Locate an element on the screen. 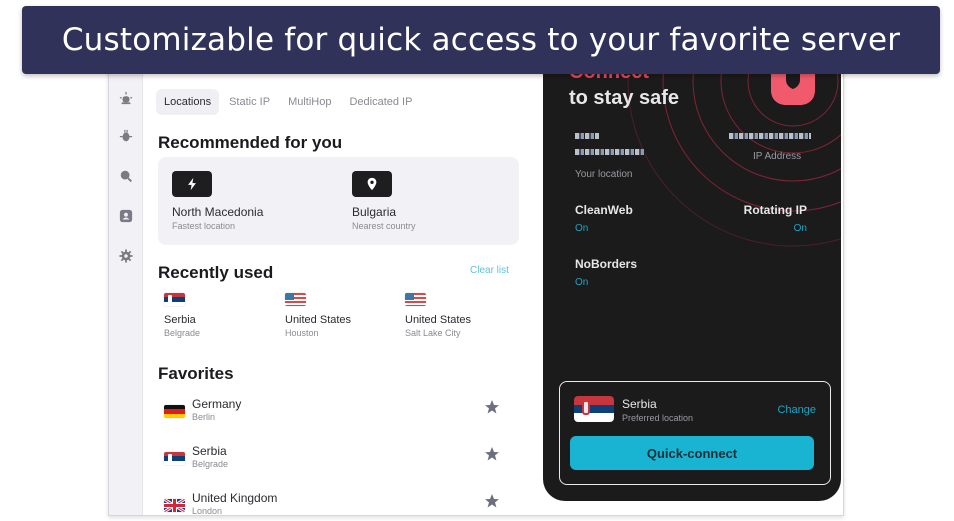  germany-flag-icon is located at coordinates (174, 411).